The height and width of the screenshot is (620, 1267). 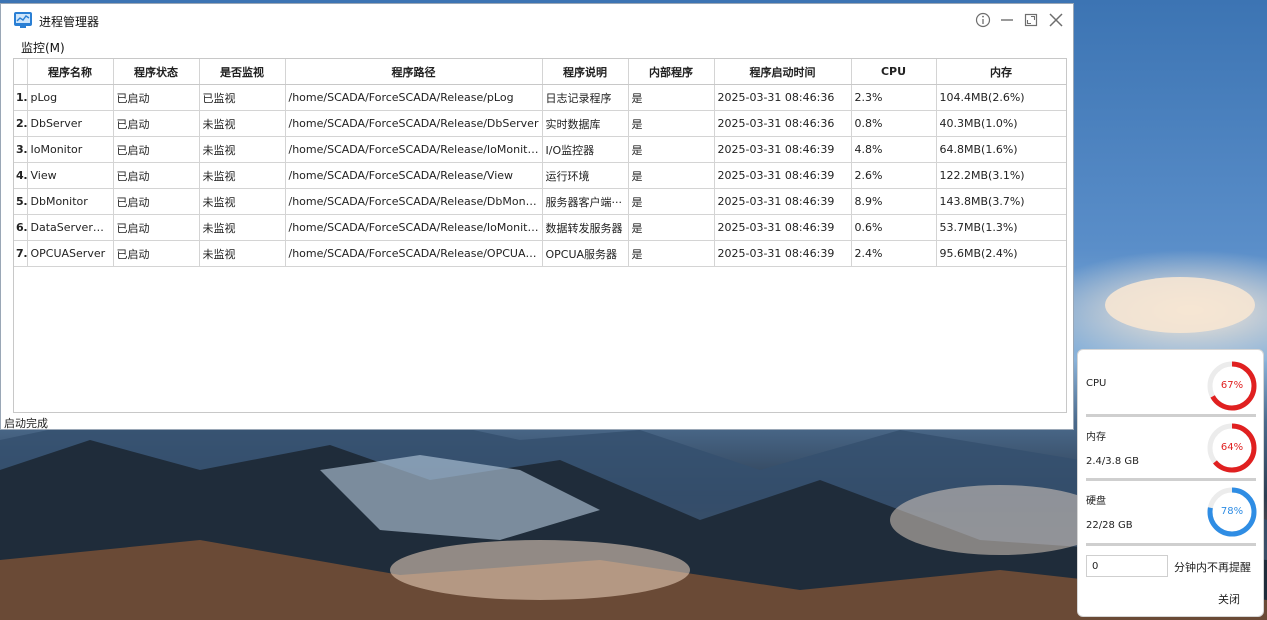 What do you see at coordinates (1001, 227) in the screenshot?
I see `cell-memory: 53.7MB(1.3%)` at bounding box center [1001, 227].